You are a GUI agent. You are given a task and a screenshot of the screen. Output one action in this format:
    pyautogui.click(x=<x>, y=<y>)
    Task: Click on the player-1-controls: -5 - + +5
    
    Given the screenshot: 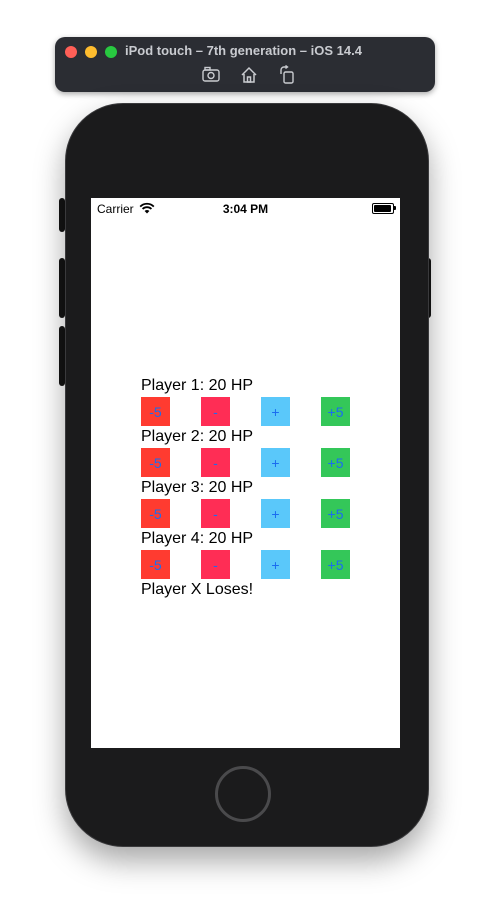 What is the action you would take?
    pyautogui.click(x=261, y=411)
    